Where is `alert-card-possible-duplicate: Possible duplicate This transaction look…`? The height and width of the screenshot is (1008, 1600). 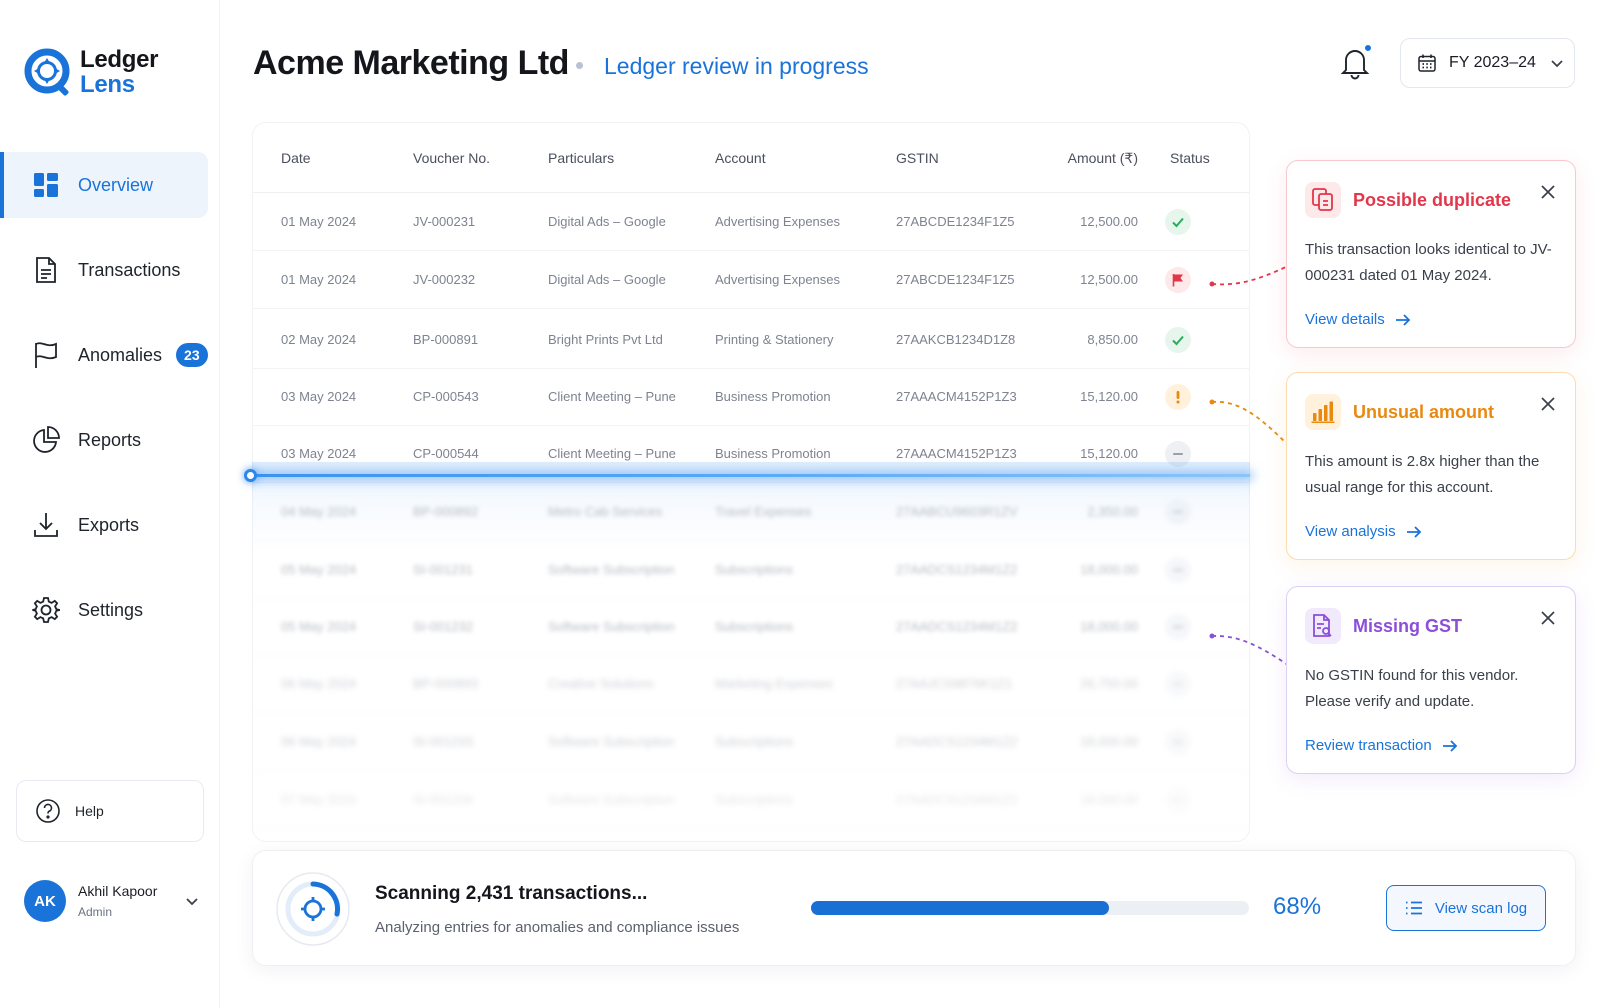 alert-card-possible-duplicate: Possible duplicate This transaction look… is located at coordinates (1431, 254).